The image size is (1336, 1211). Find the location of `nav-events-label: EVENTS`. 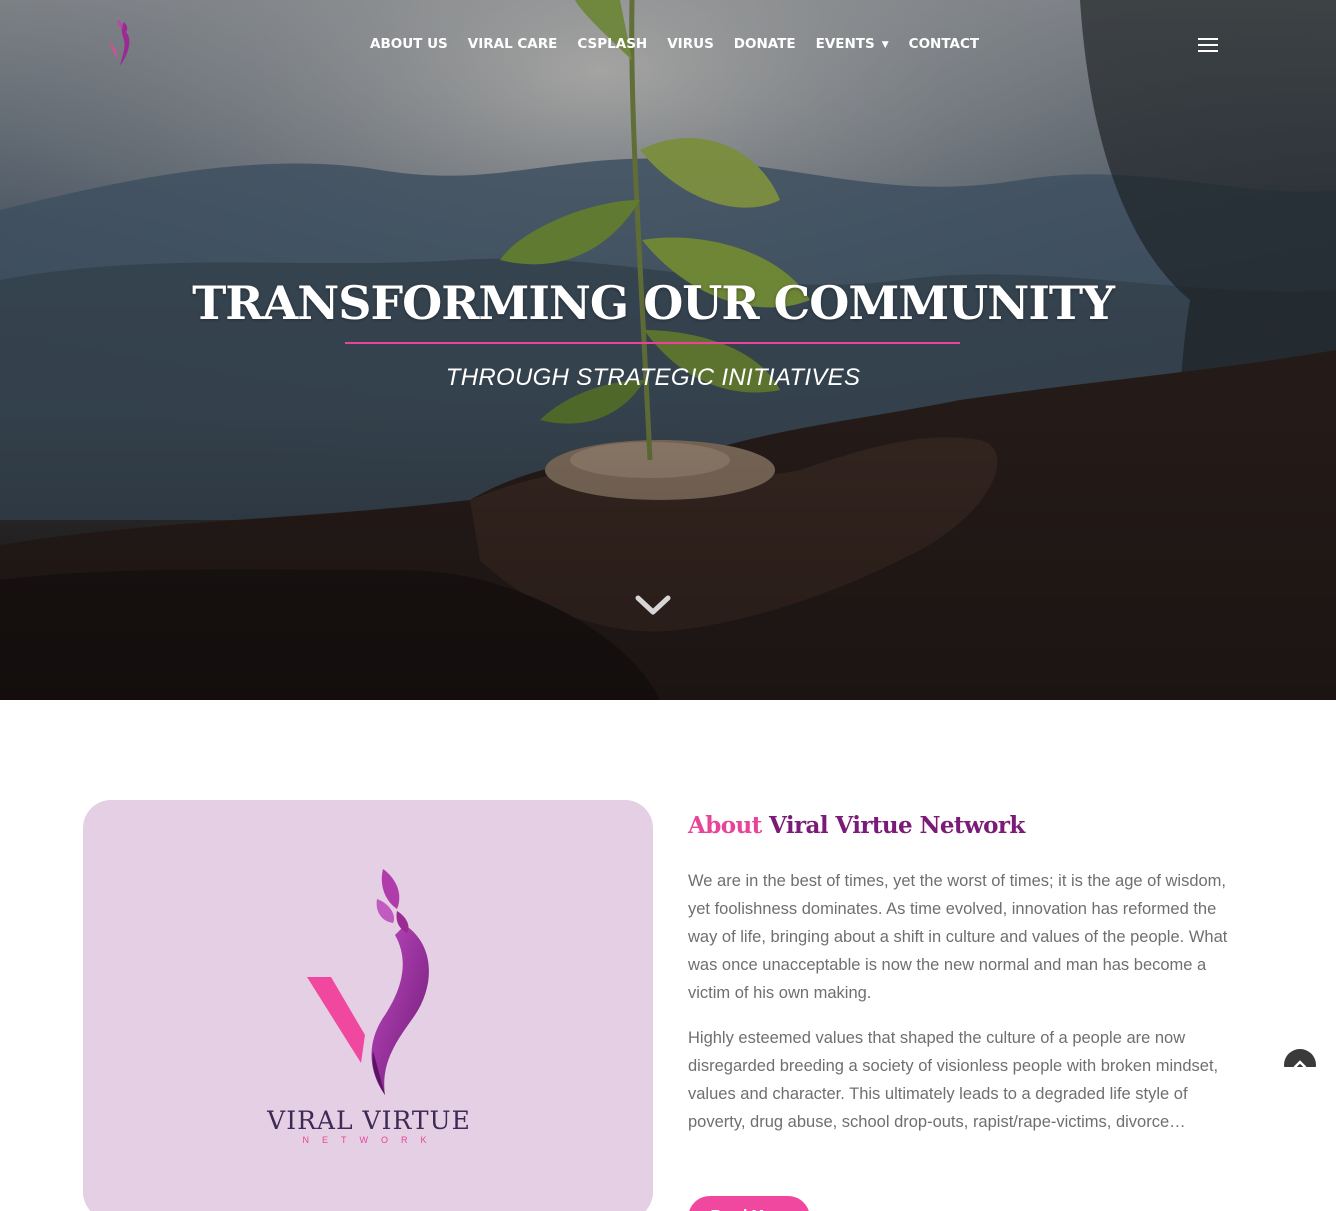

nav-events-label: EVENTS is located at coordinates (845, 44).